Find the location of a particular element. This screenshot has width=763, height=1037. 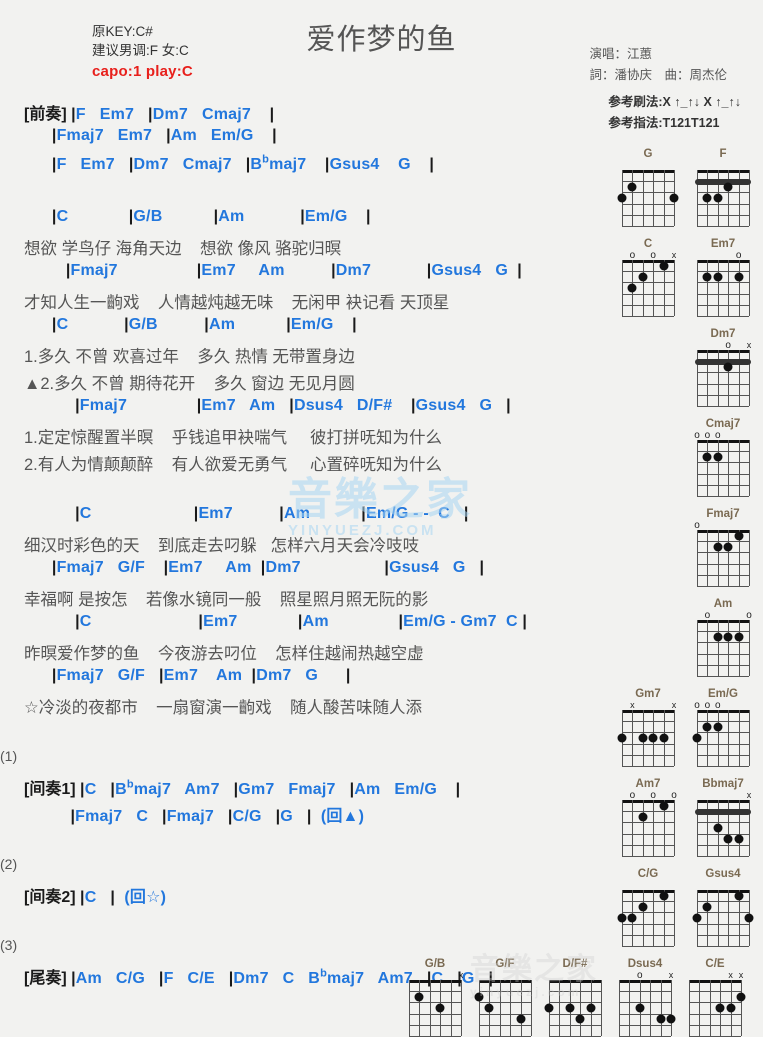

chord-diagram: C/G is located at coordinates (648, 907).